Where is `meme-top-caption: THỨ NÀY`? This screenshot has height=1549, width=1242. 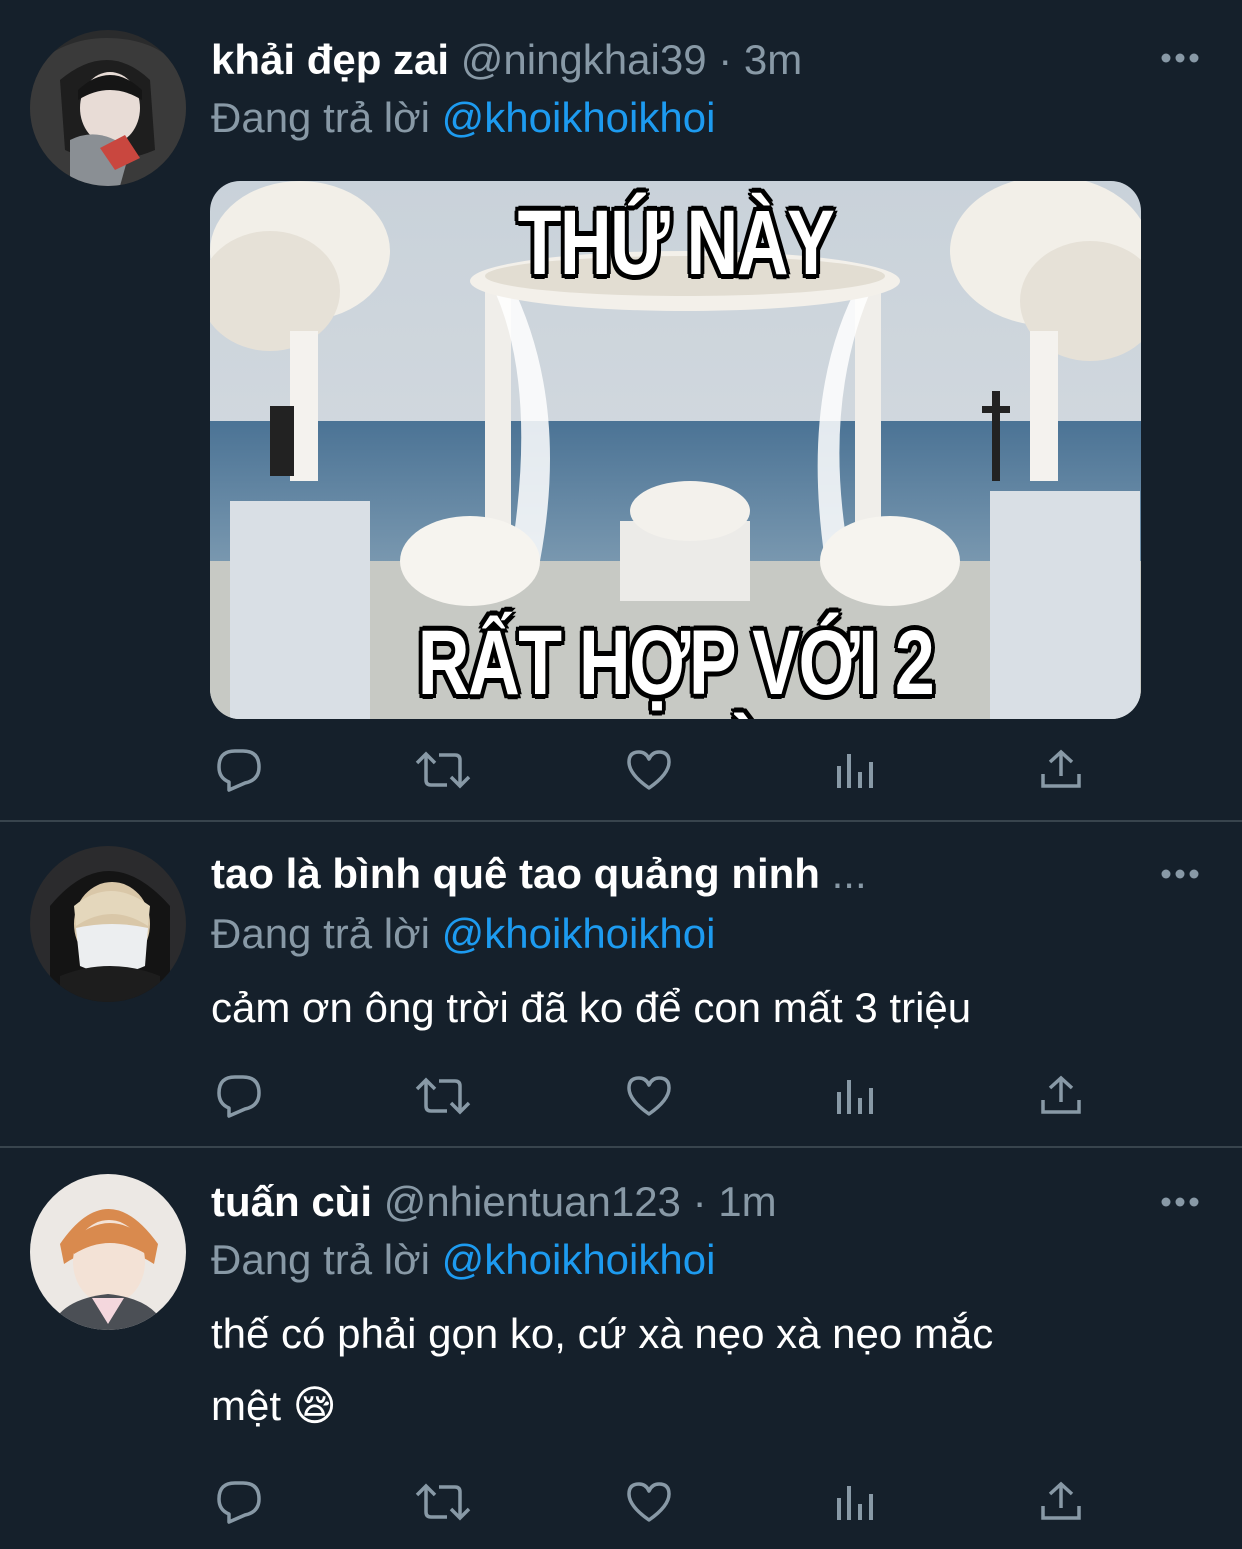 meme-top-caption: THỨ NÀY is located at coordinates (676, 243).